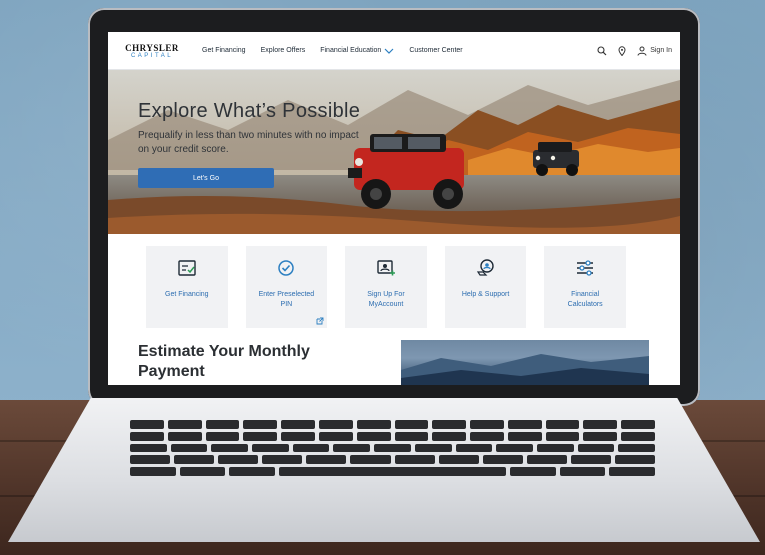 This screenshot has width=765, height=555. Describe the element at coordinates (642, 51) in the screenshot. I see `user-icon` at that location.